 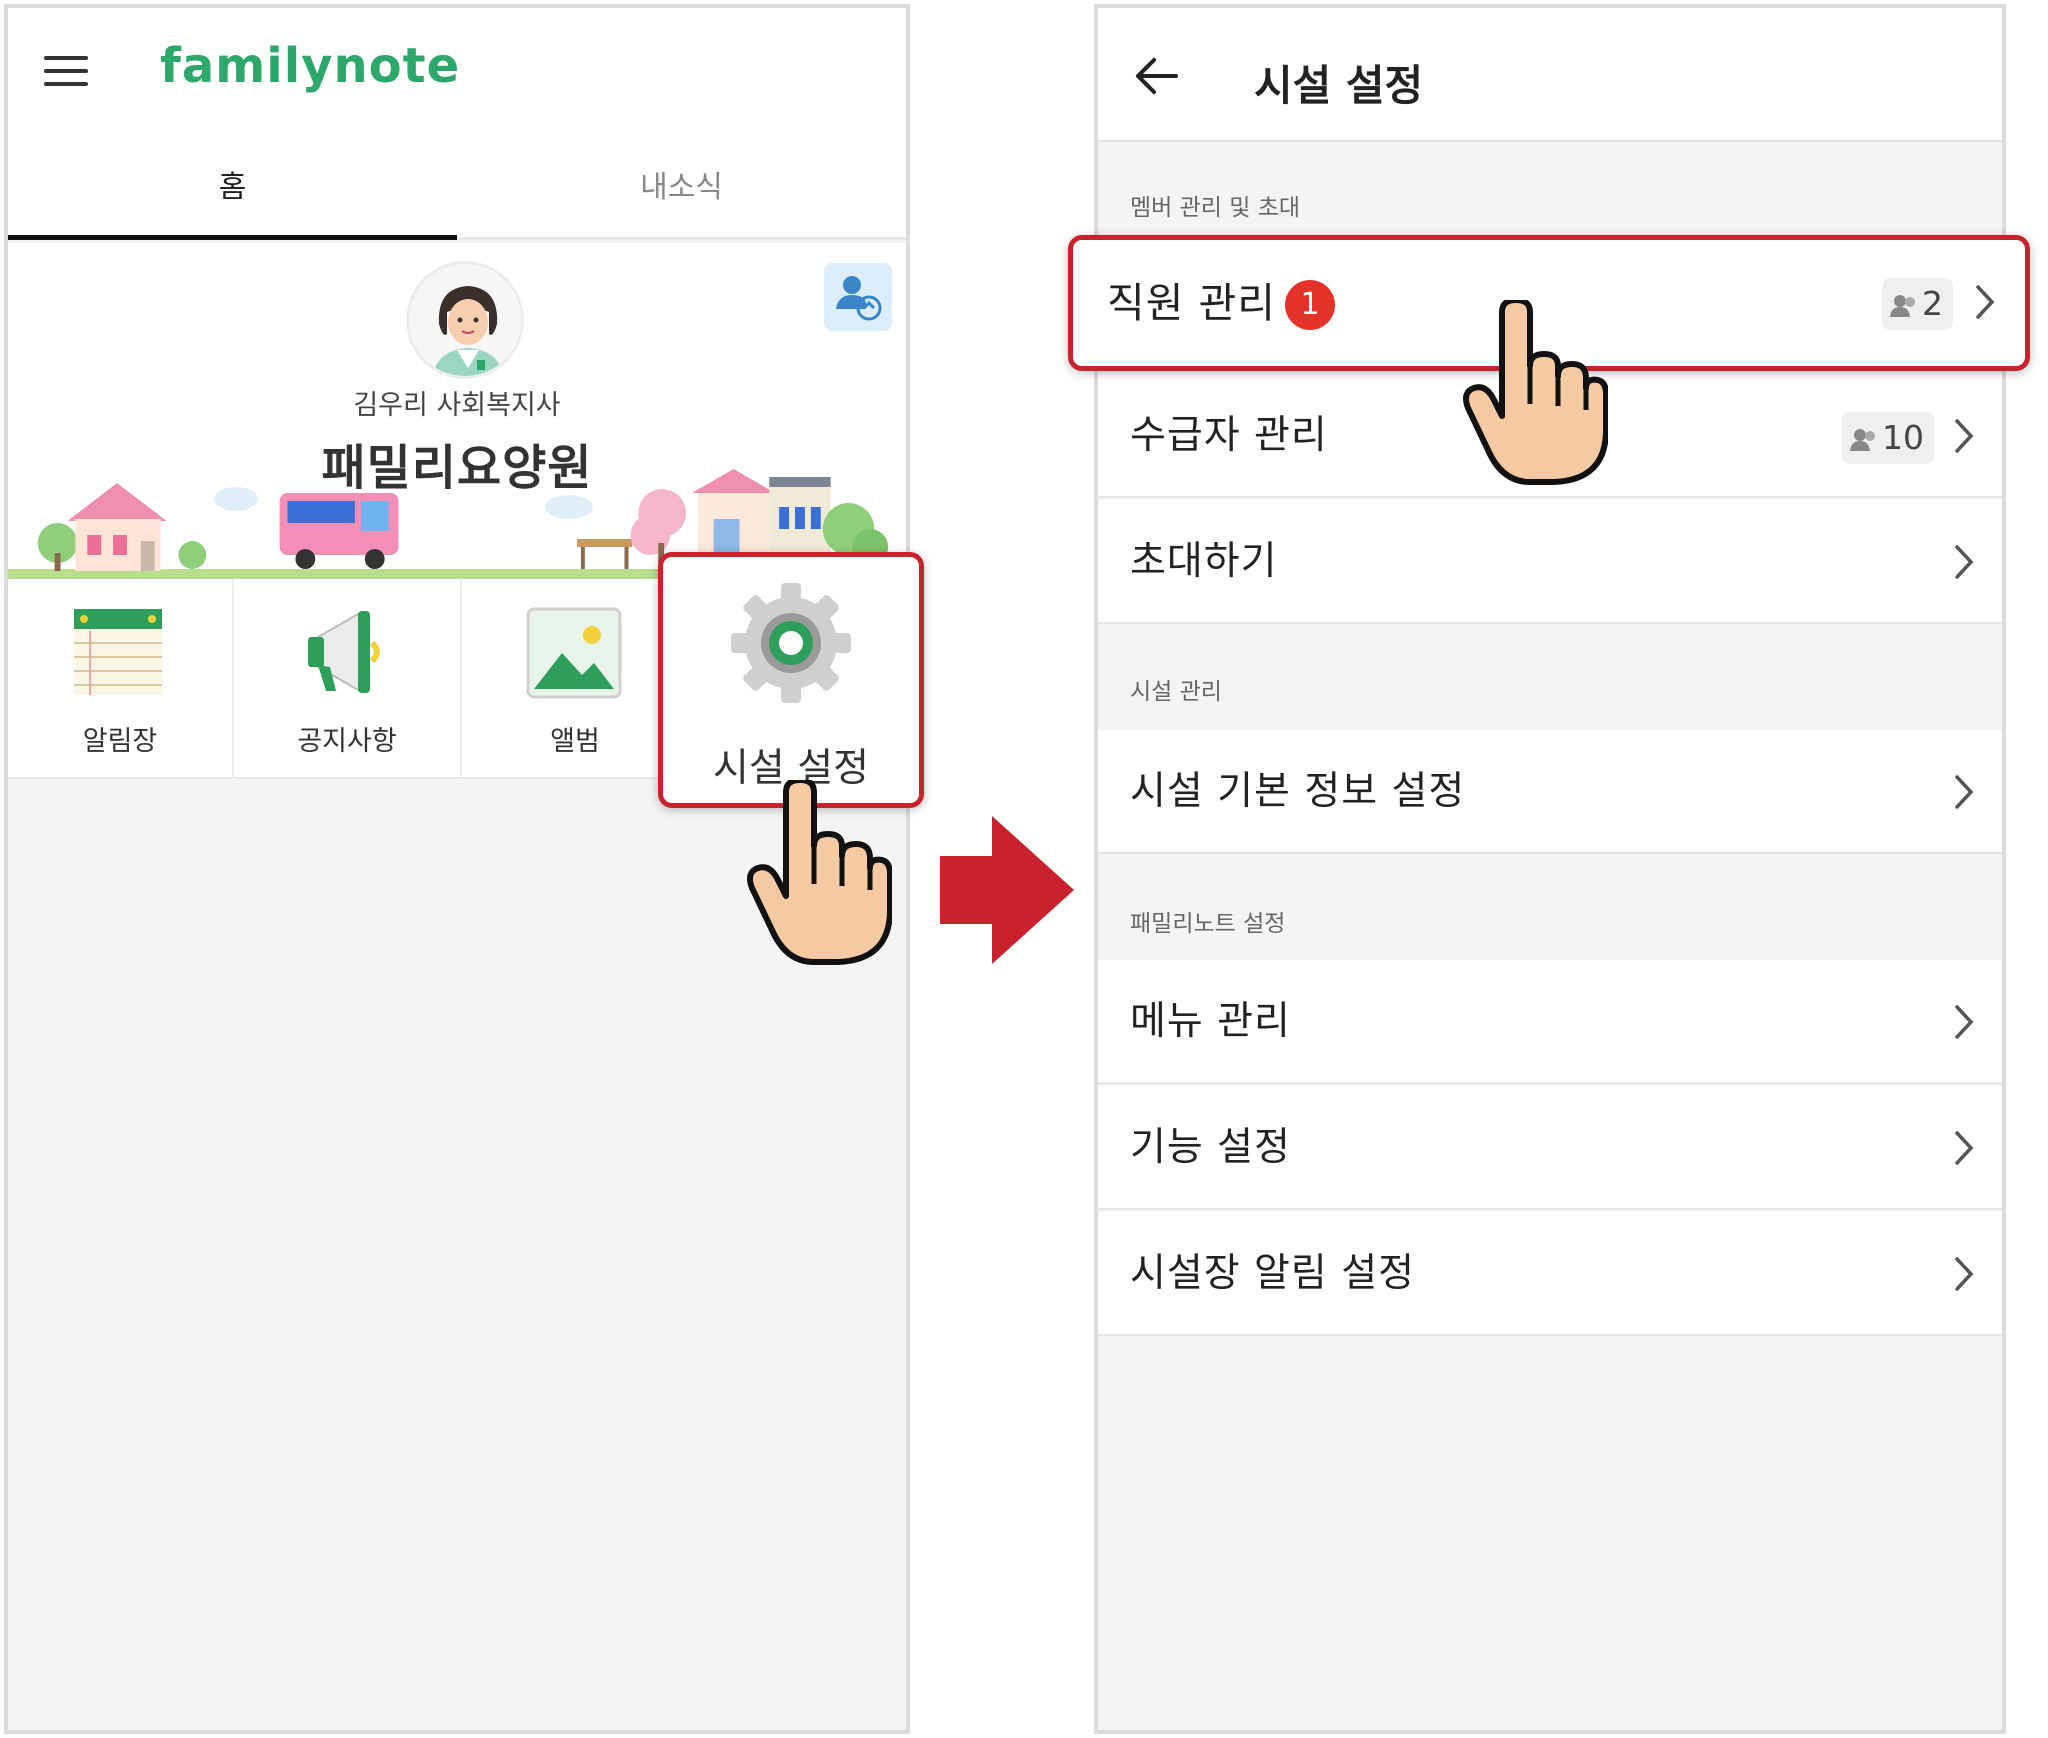 What do you see at coordinates (1298, 791) in the screenshot?
I see `row-label: 시설 기본 정보 설정` at bounding box center [1298, 791].